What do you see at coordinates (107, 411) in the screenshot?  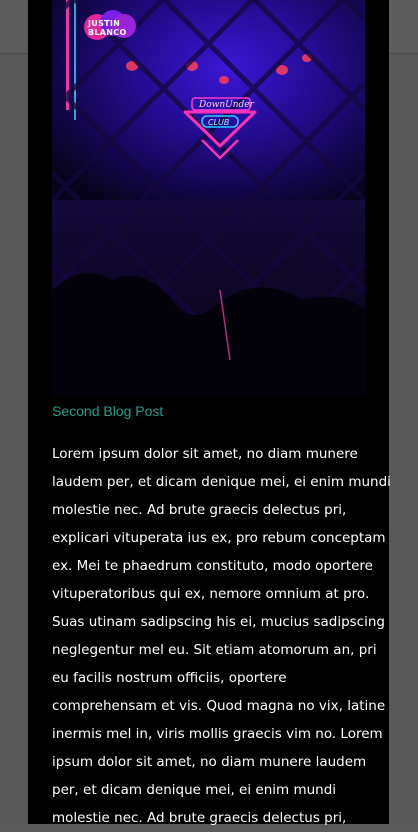 I see `post-title-link: Second Blog Post` at bounding box center [107, 411].